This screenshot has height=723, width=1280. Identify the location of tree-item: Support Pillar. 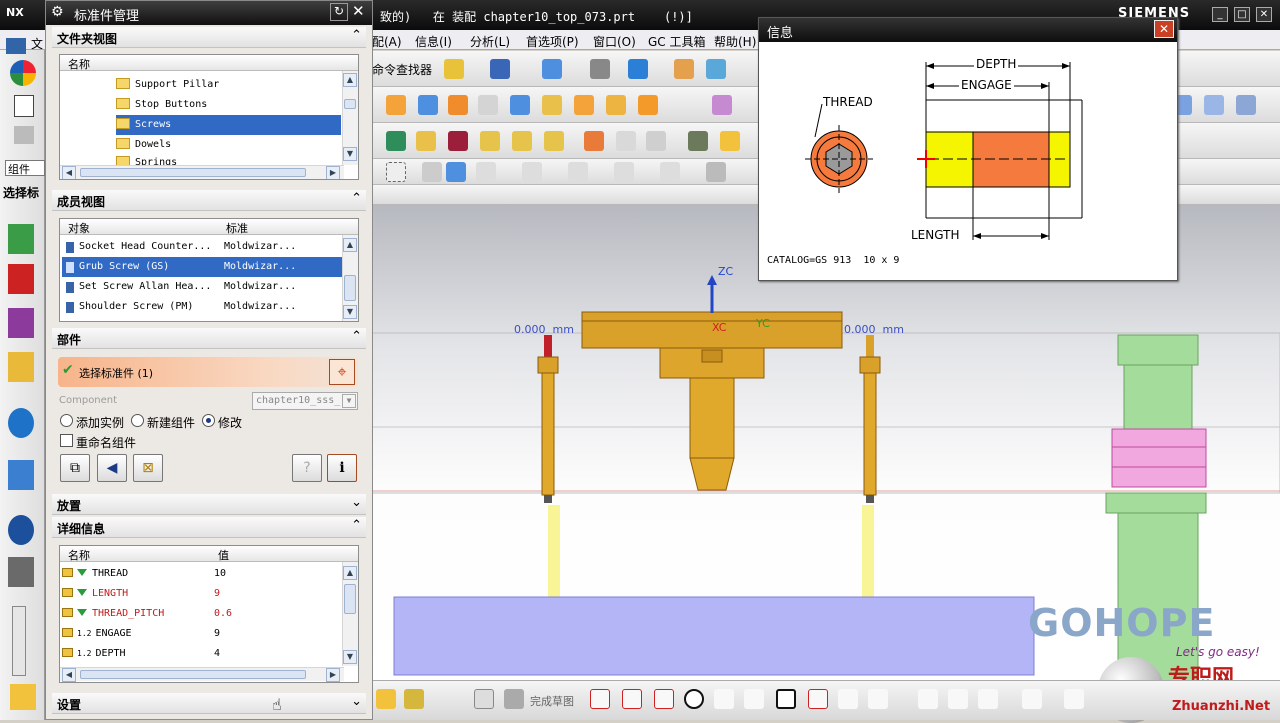
(228, 85).